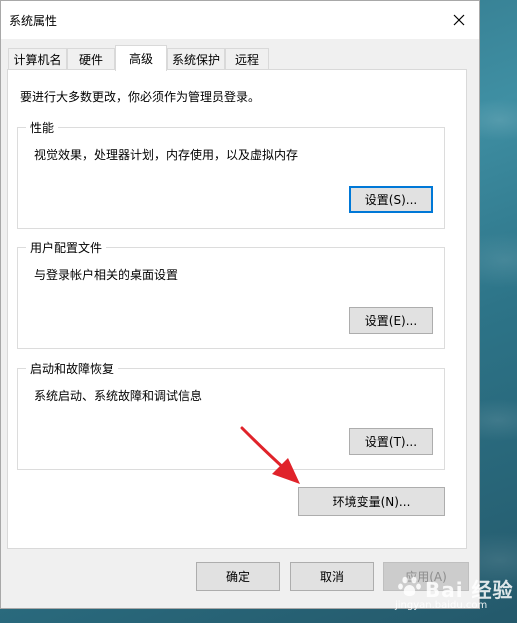 The width and height of the screenshot is (517, 623). I want to click on apply-button: 应用(A), so click(426, 576).